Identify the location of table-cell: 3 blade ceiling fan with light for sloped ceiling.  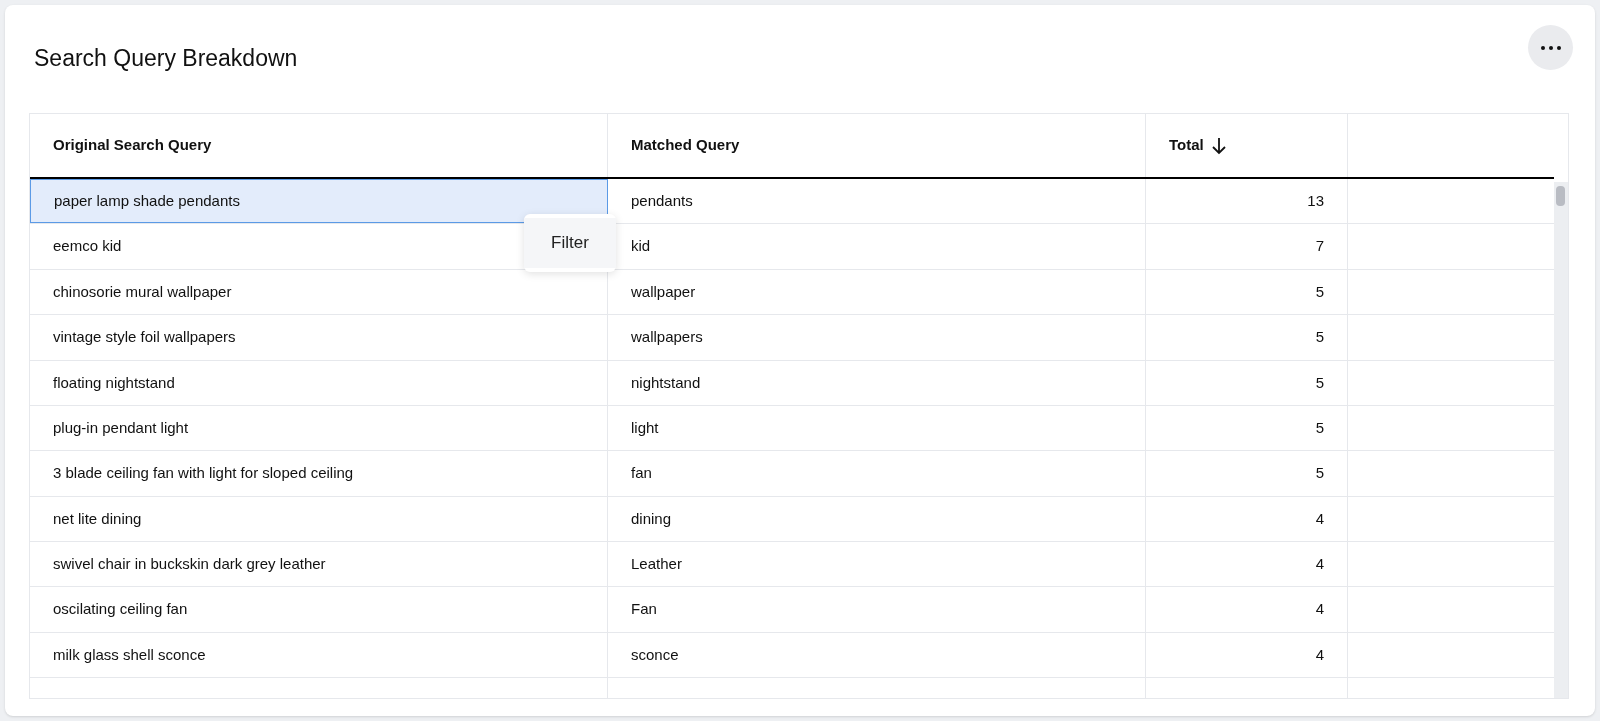
(319, 473).